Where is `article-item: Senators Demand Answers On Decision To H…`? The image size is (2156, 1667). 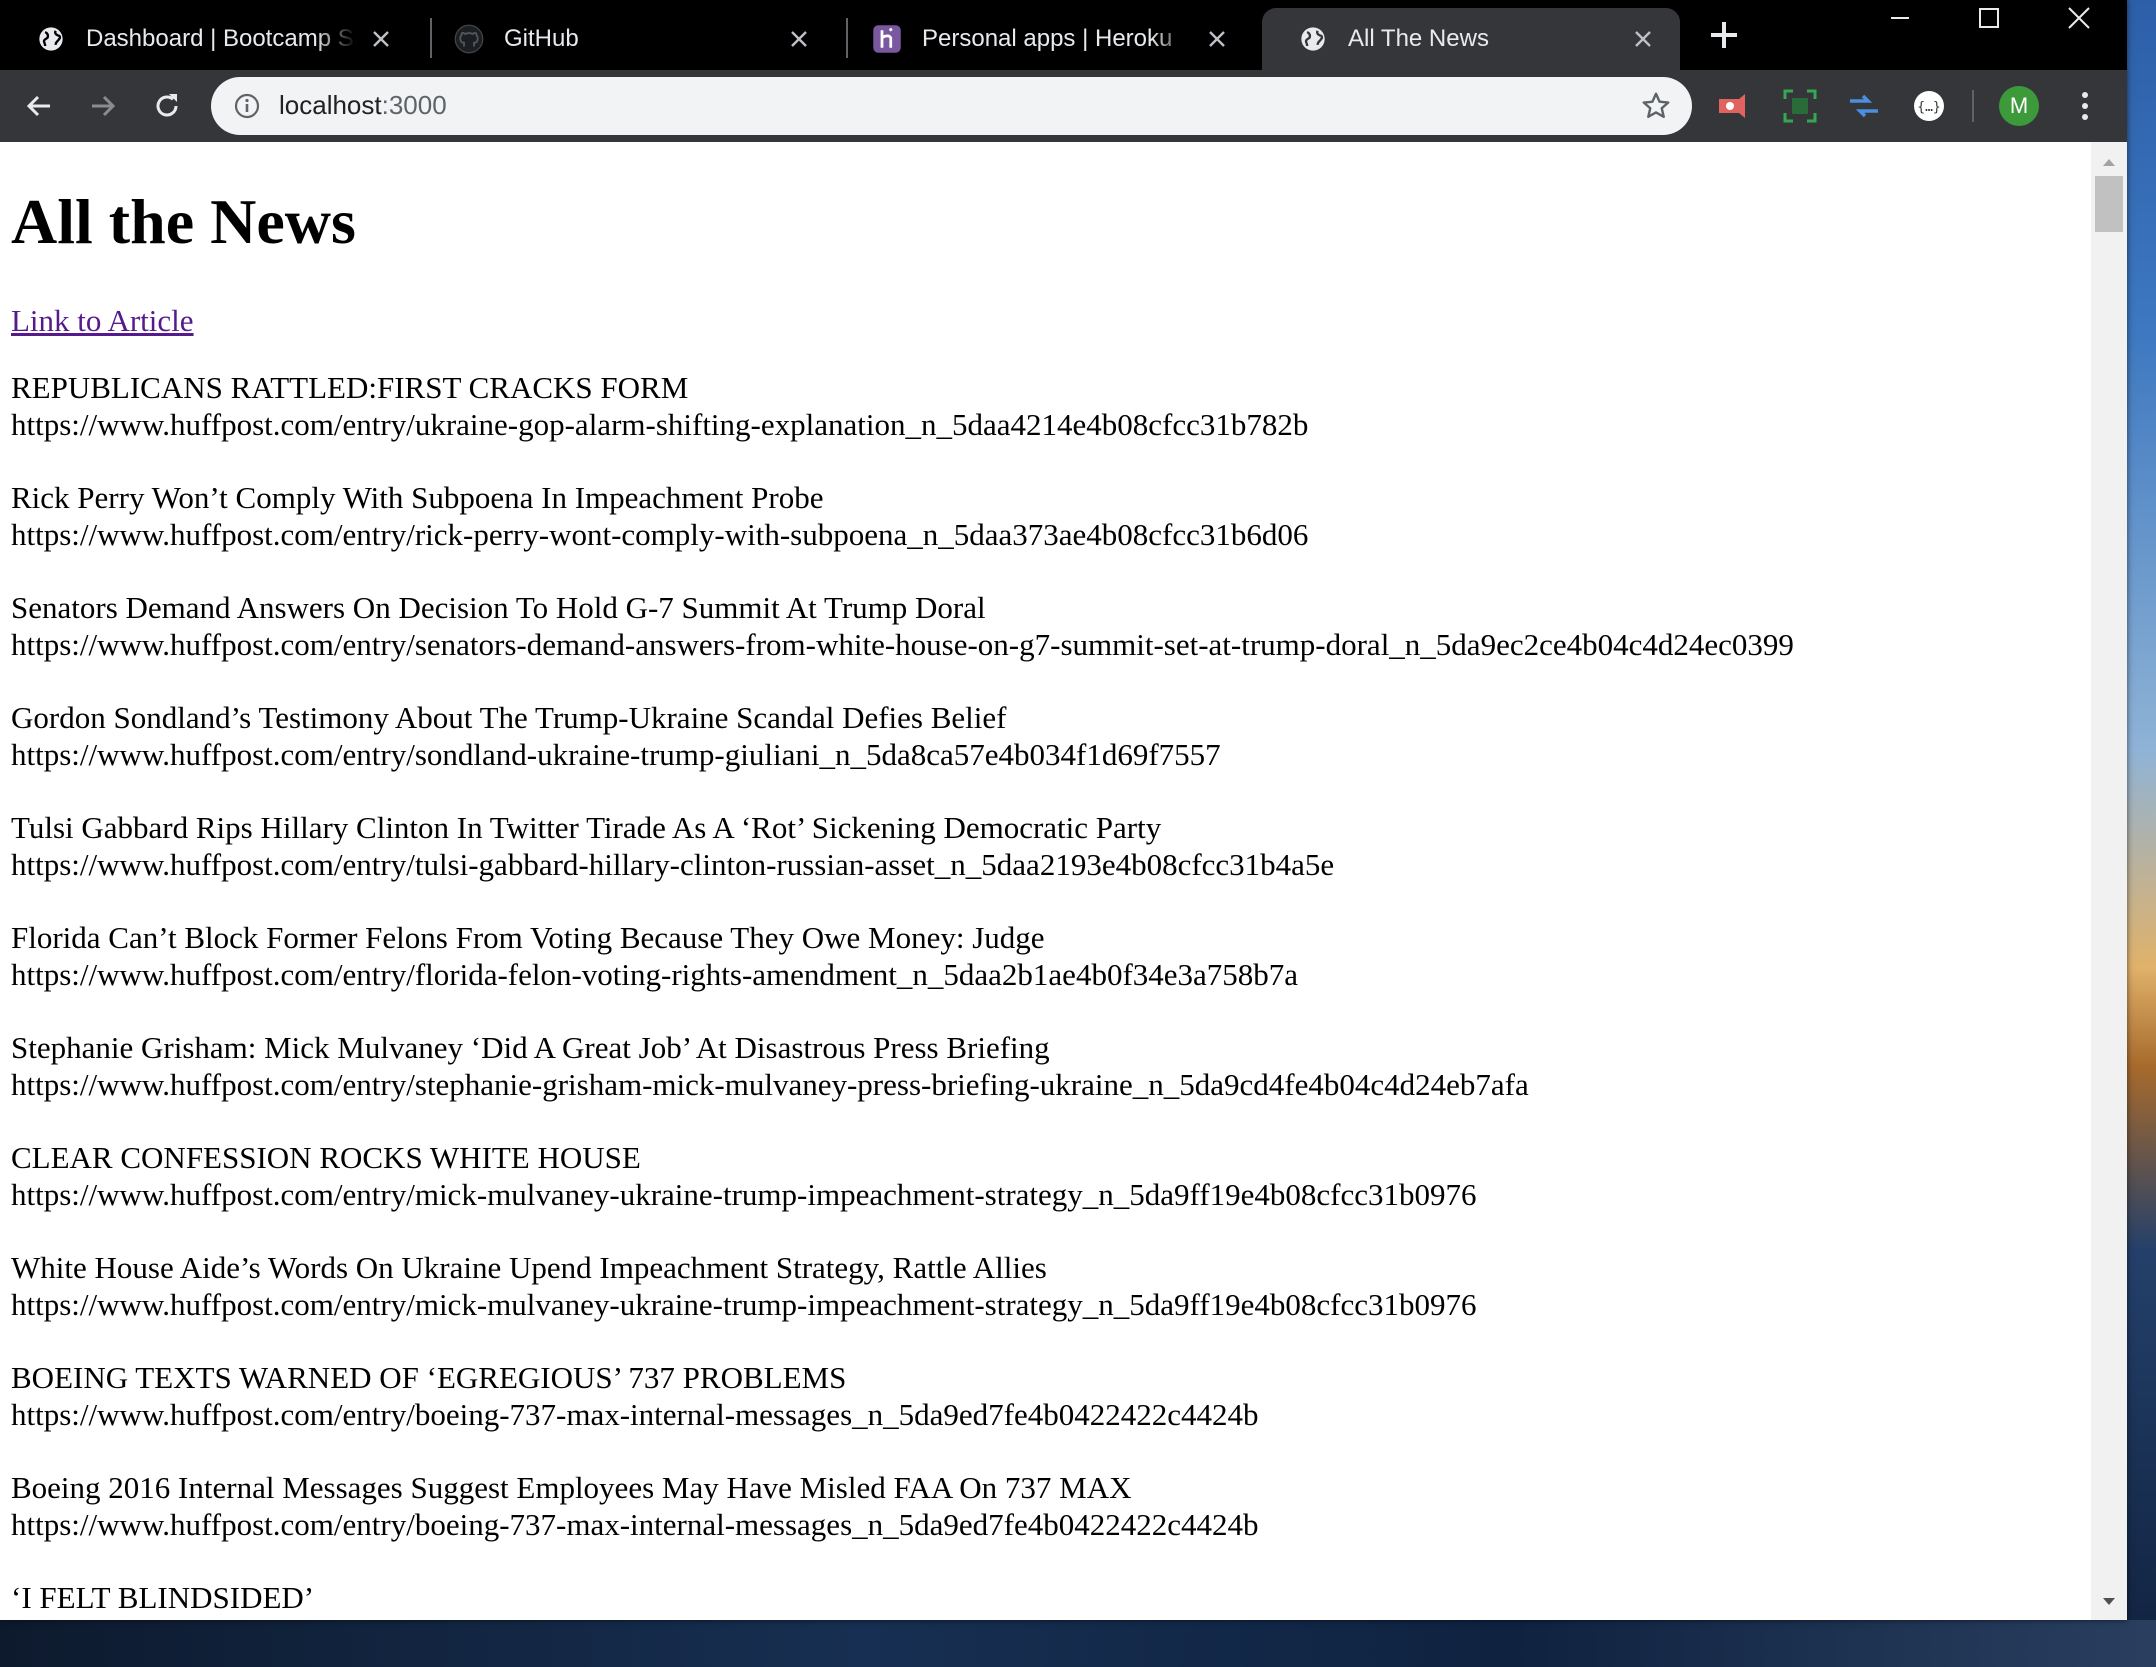
article-item: Senators Demand Answers On Decision To H… is located at coordinates (1041, 626).